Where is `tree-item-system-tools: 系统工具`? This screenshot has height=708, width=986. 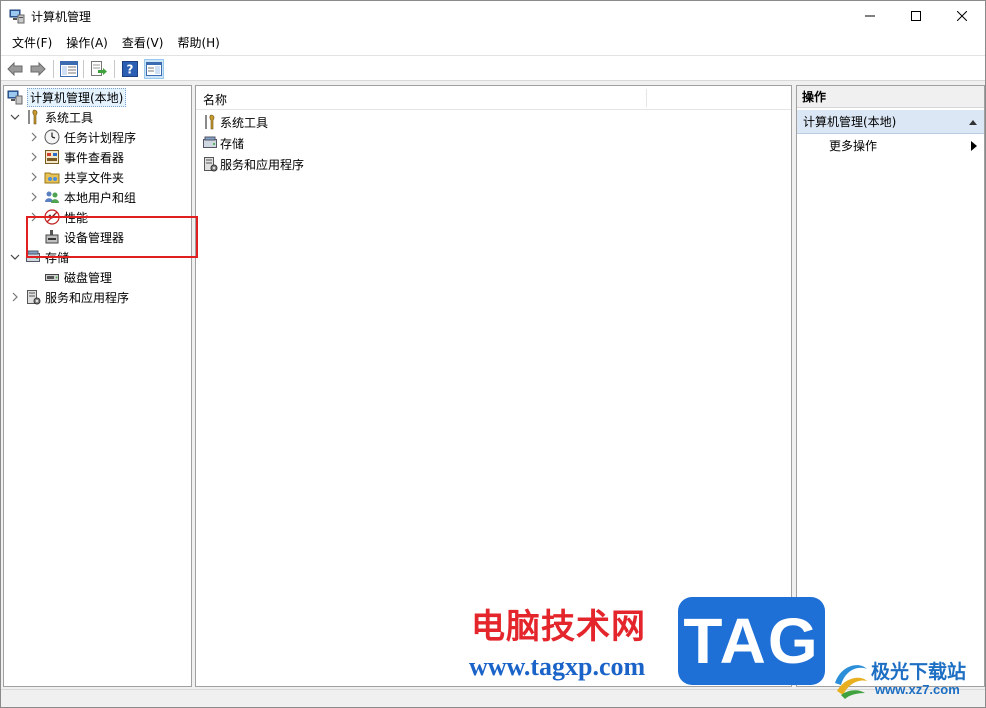
tree-item-system-tools: 系统工具 is located at coordinates (51, 117).